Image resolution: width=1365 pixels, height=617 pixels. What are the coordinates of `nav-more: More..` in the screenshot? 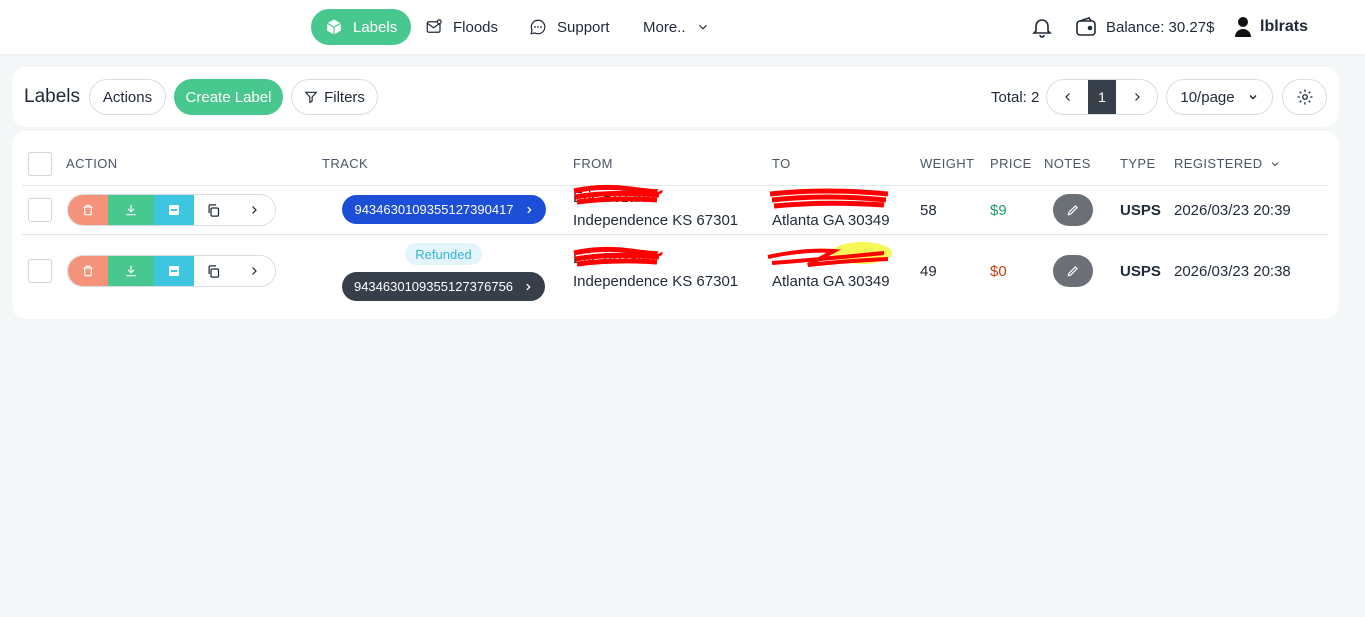 It's located at (676, 27).